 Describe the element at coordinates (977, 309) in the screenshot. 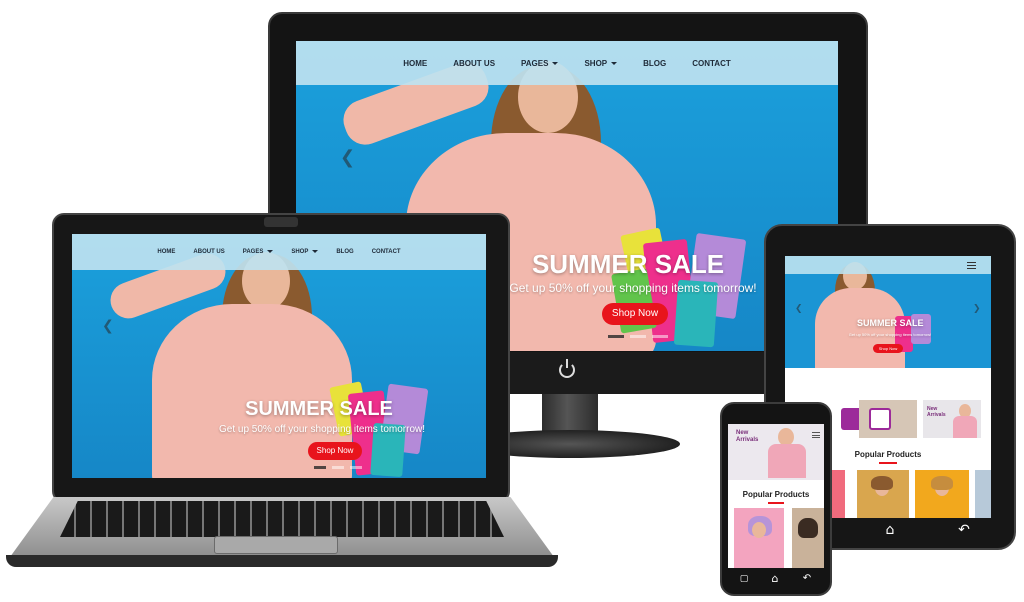

I see `chevron-right-icon: ❯` at that location.